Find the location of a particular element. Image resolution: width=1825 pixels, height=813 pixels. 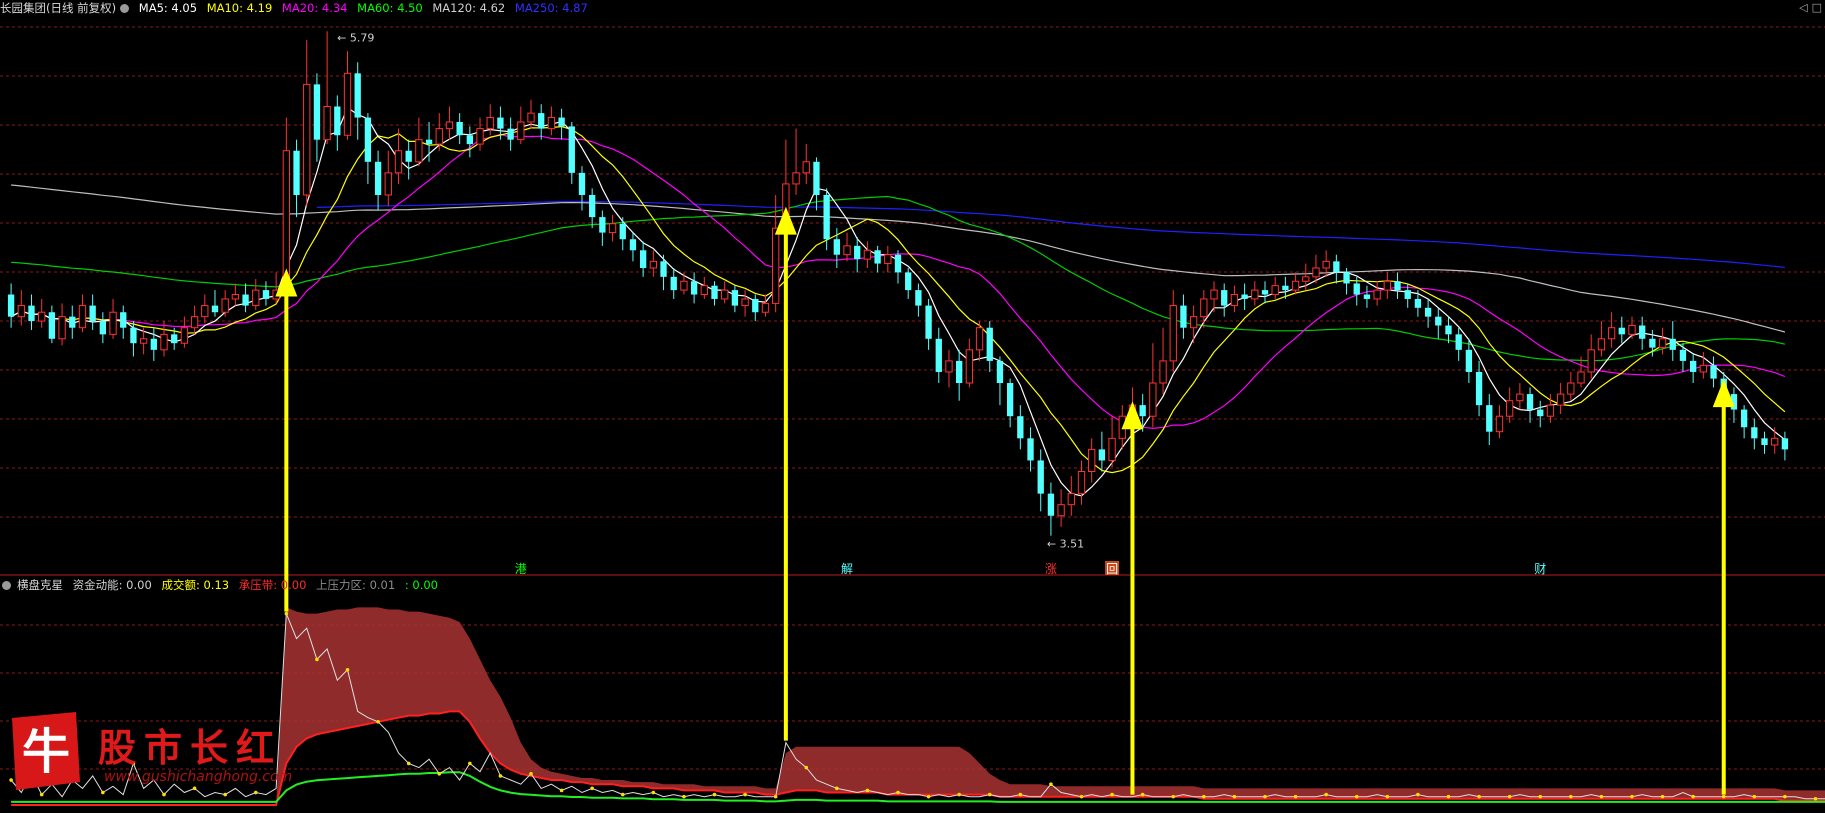

collapse-icon: ◁ is located at coordinates (1803, 7).